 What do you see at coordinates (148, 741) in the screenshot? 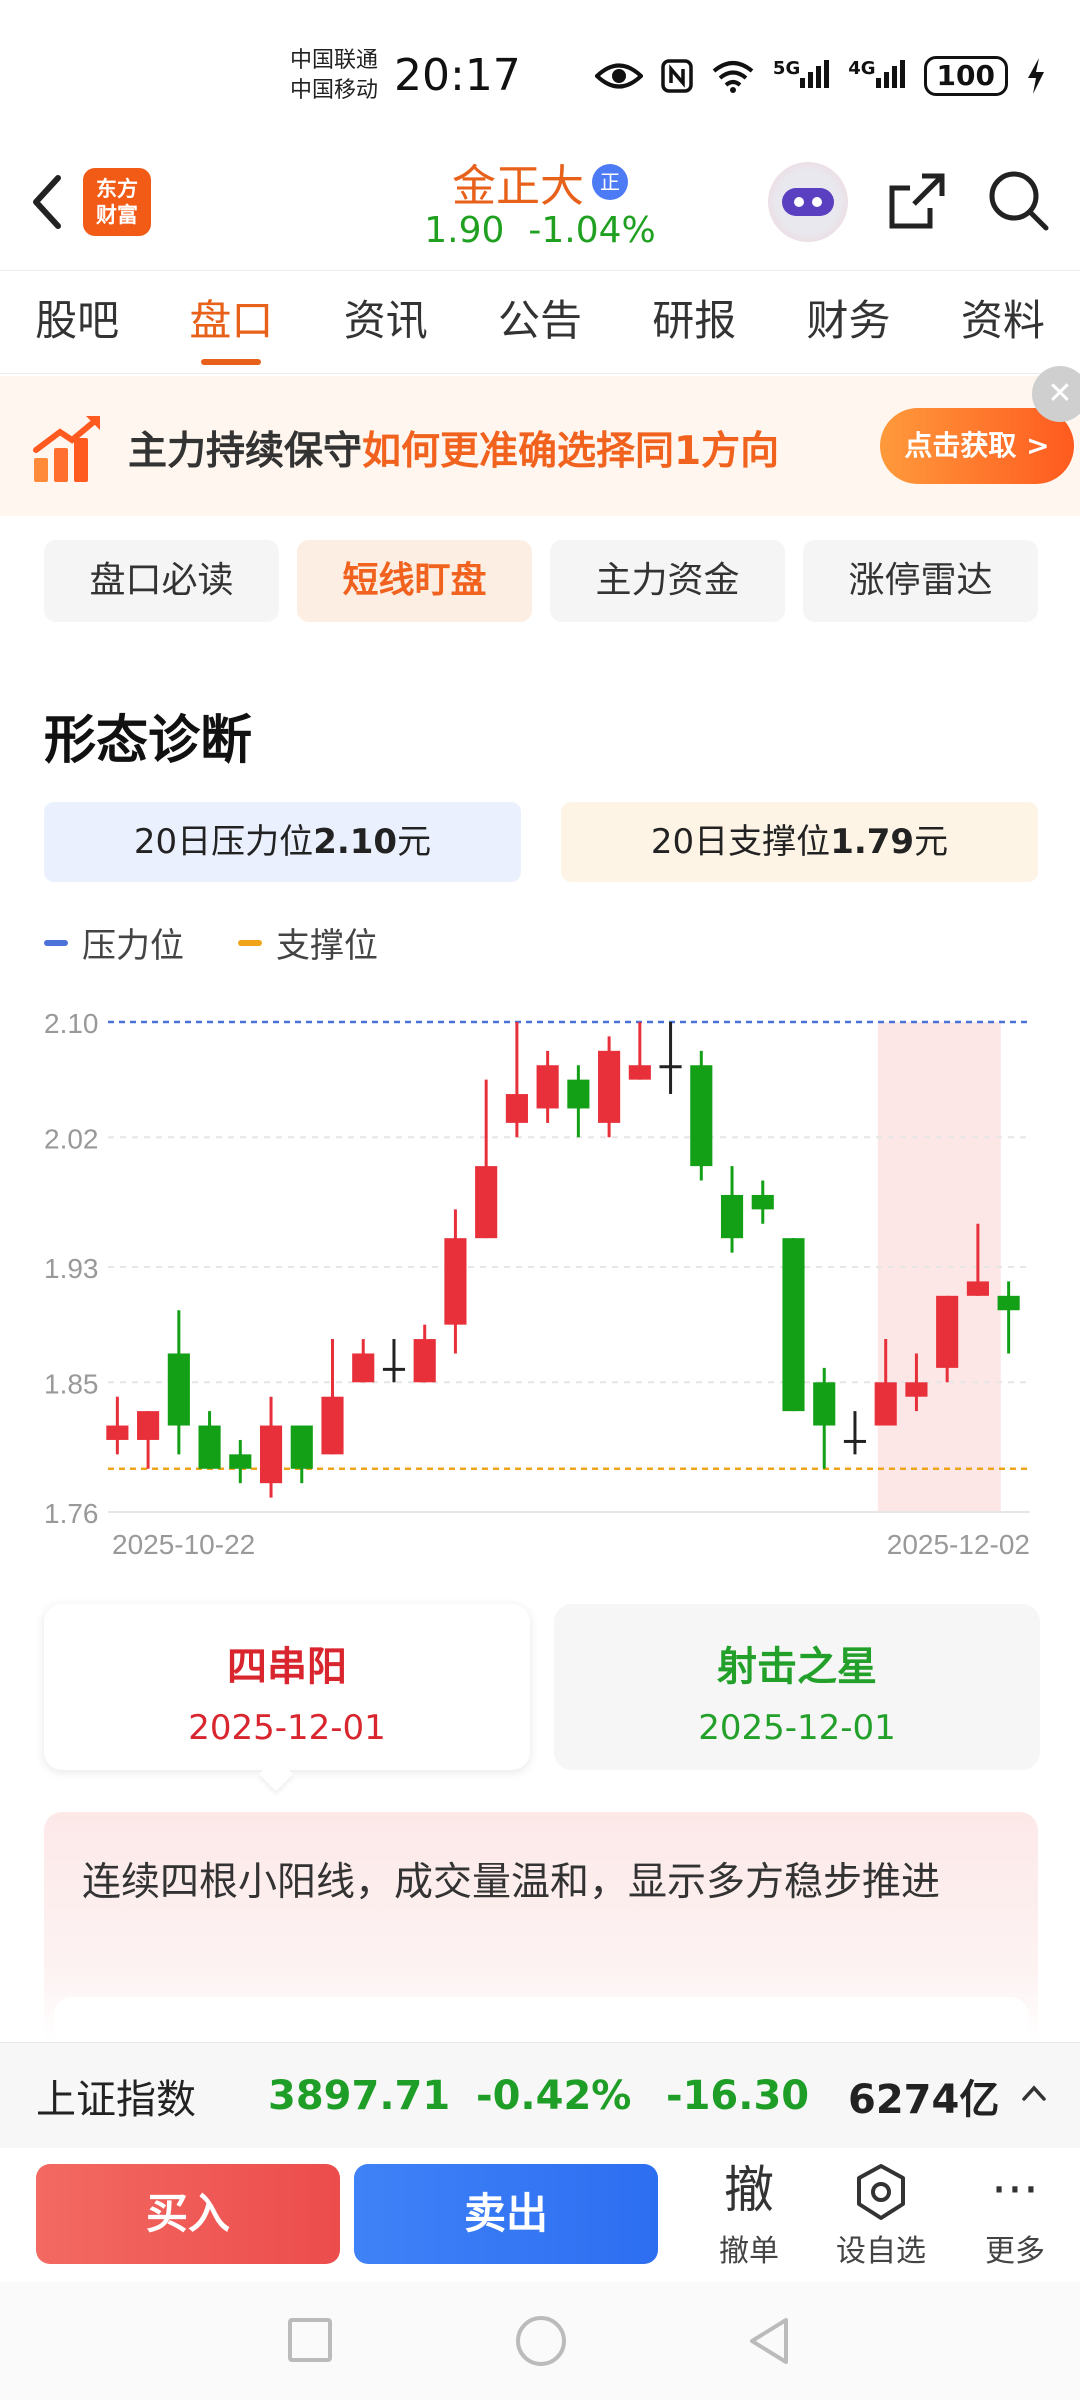
I see `section-title: 形态诊断` at bounding box center [148, 741].